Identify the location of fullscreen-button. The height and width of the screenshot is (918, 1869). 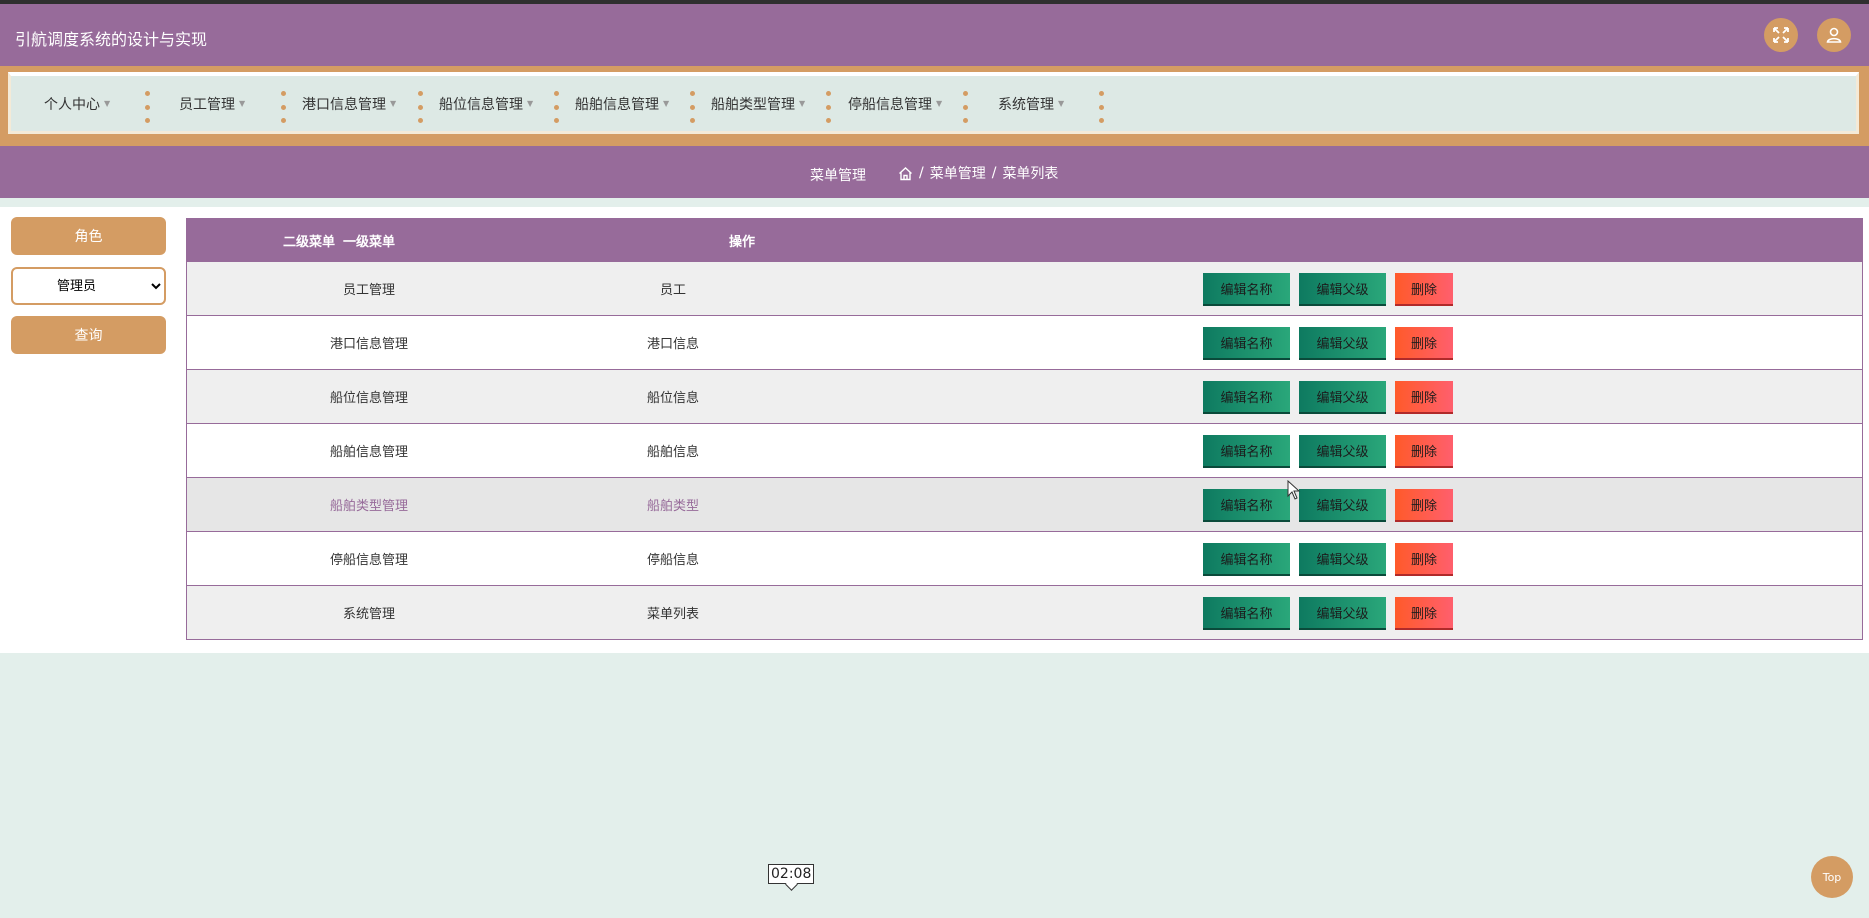
(1781, 35).